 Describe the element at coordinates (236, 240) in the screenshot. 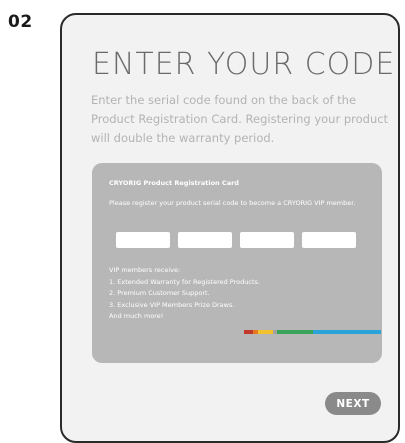

I see `serial-code-inputs` at that location.